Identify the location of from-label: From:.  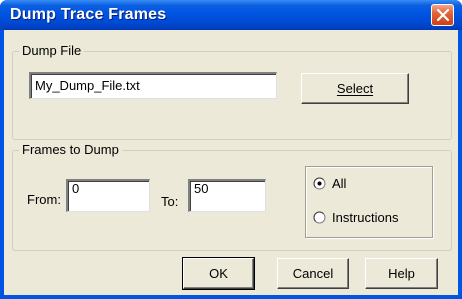
(44, 199).